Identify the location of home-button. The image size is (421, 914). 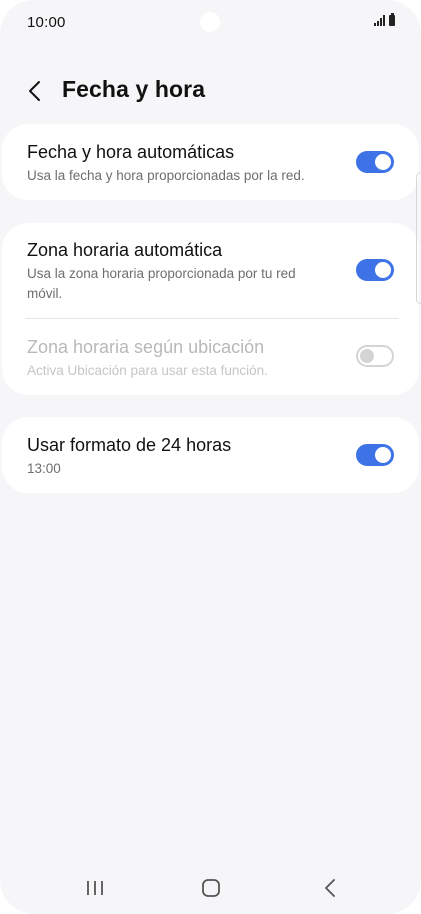
(211, 888).